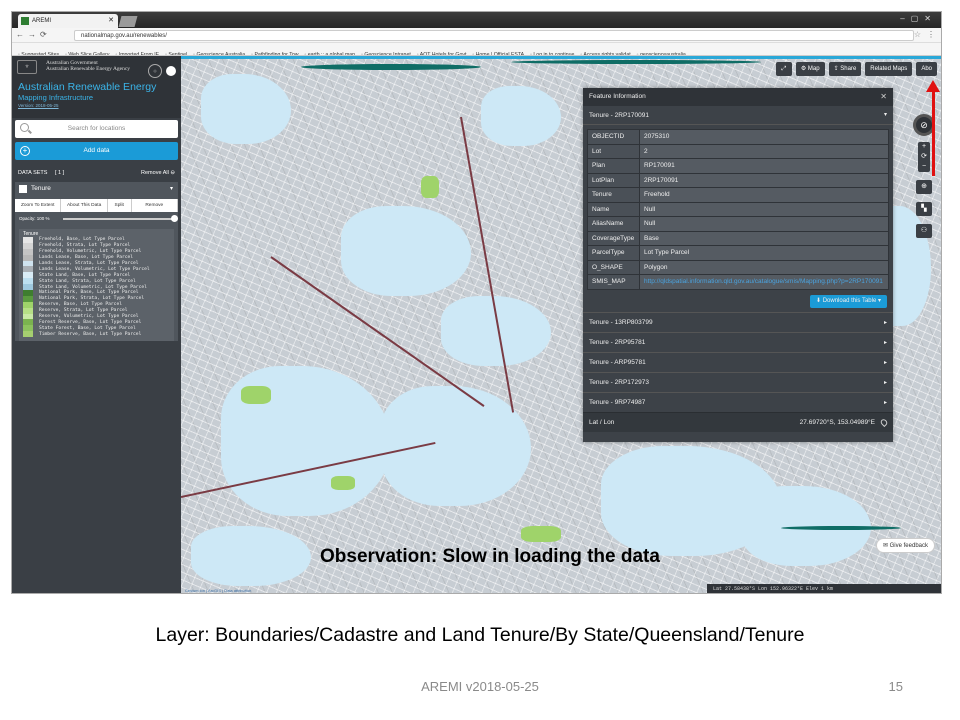  What do you see at coordinates (738, 401) in the screenshot?
I see `list-item: Tenure - 9RP74987 ▸` at bounding box center [738, 401].